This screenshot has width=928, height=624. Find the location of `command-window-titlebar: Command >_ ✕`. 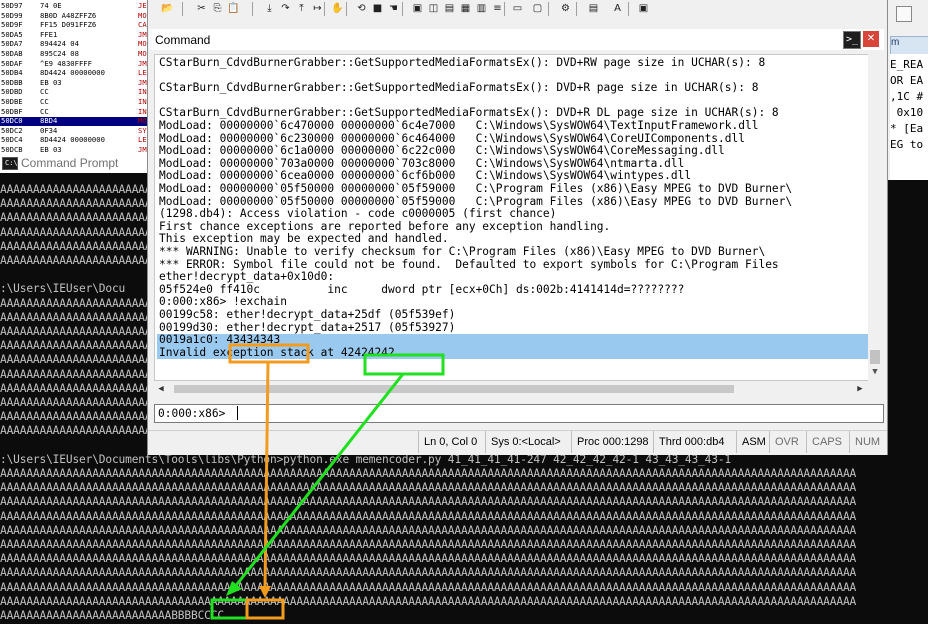

command-window-titlebar: Command >_ ✕ is located at coordinates (516, 39).